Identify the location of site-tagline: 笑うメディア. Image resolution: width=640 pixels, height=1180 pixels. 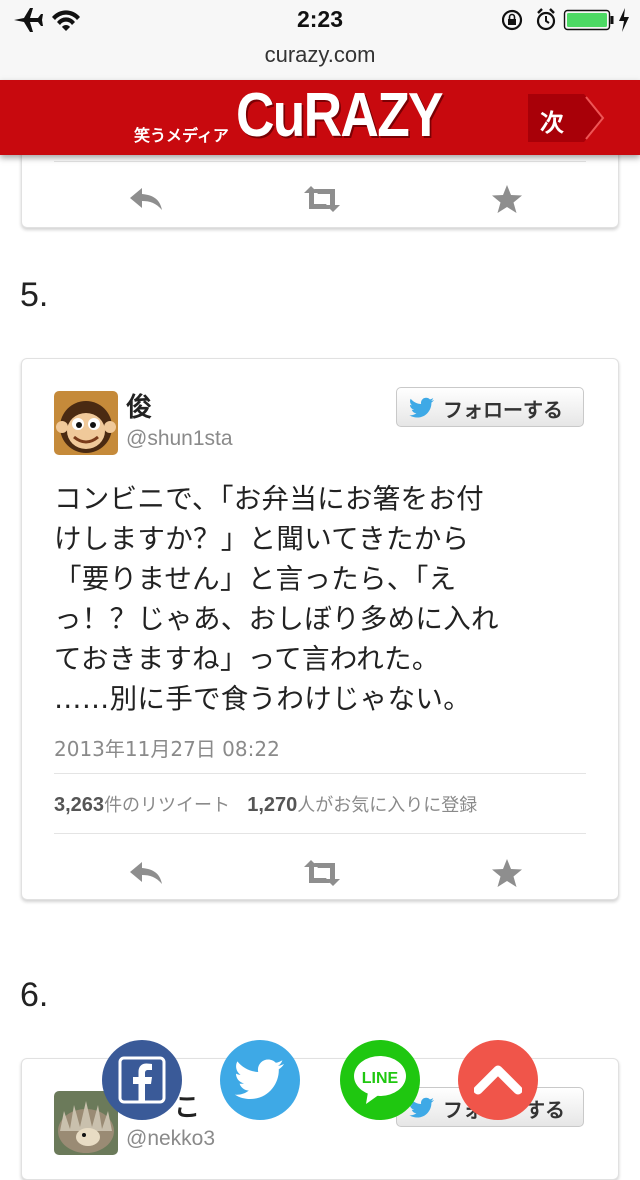
(181, 135).